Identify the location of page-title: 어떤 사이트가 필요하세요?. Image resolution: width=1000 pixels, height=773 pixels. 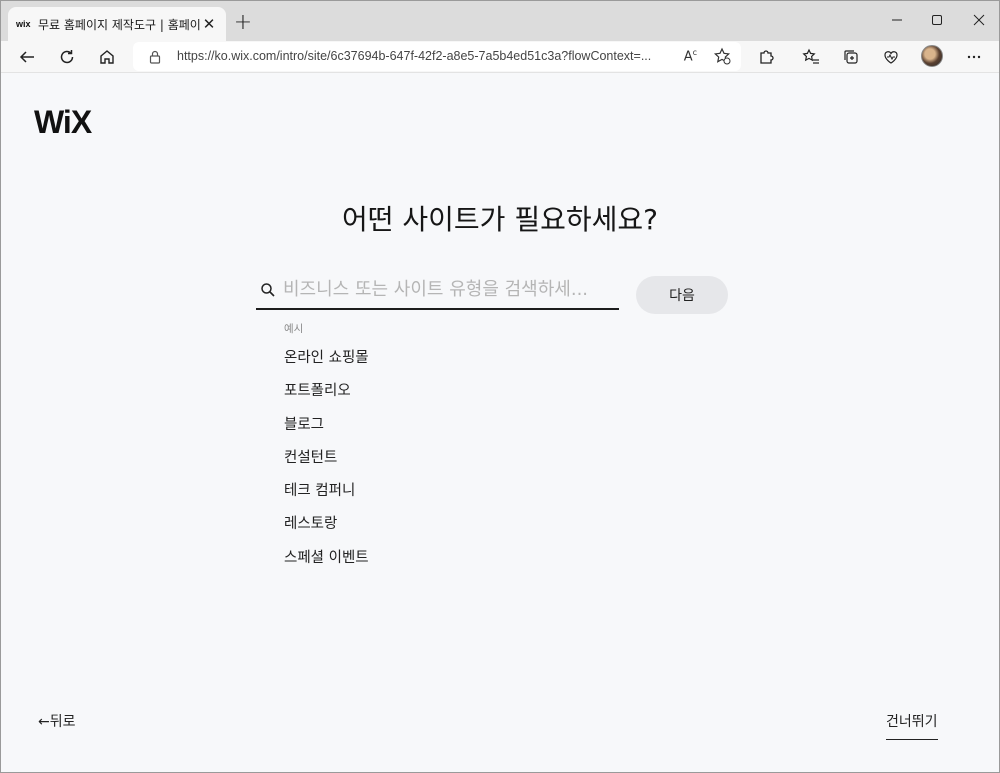
(500, 219).